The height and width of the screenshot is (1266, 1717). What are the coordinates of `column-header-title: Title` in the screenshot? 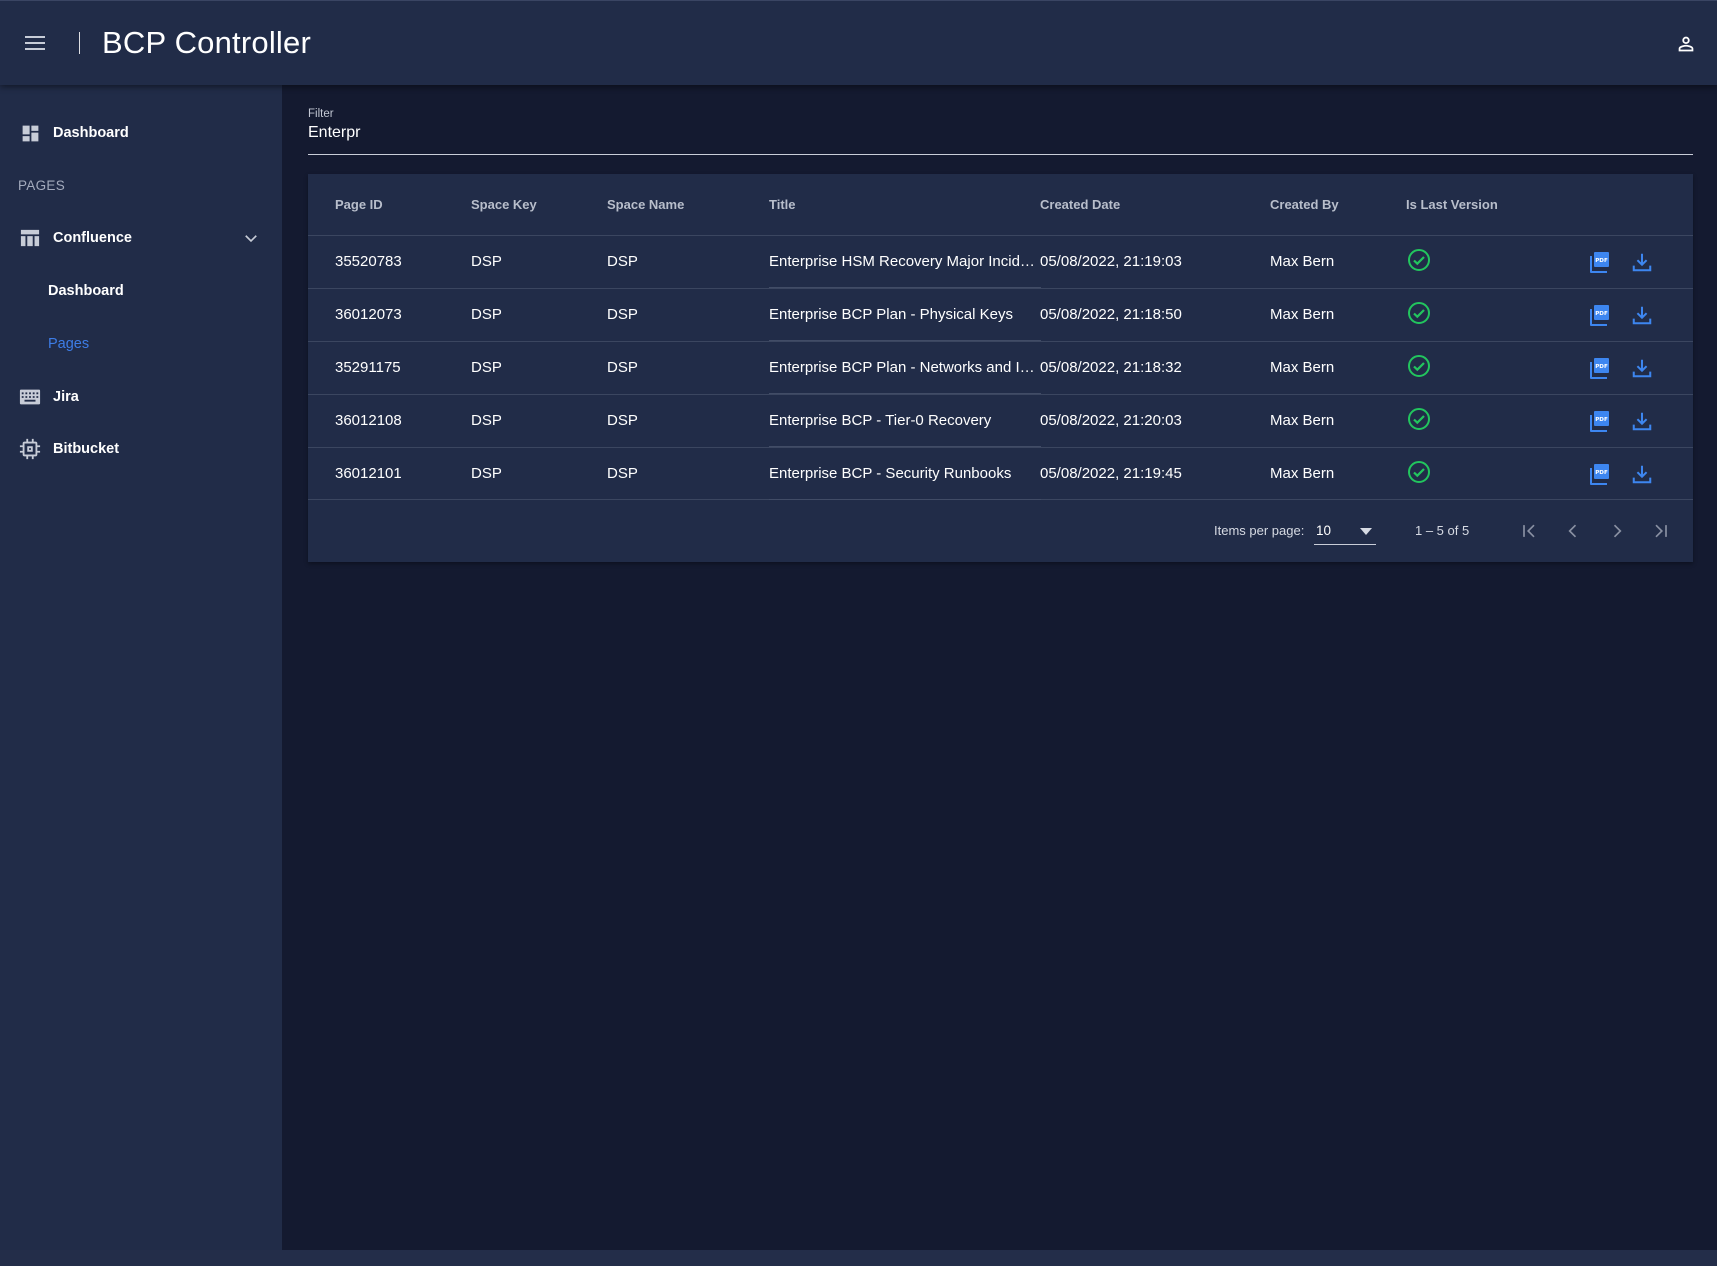 It's located at (782, 204).